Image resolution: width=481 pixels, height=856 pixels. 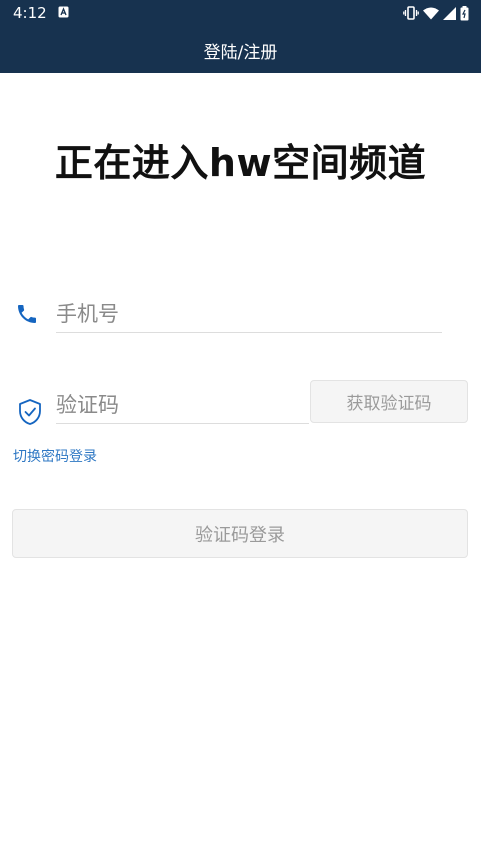 What do you see at coordinates (389, 401) in the screenshot?
I see `get-code-button: 获取验证码` at bounding box center [389, 401].